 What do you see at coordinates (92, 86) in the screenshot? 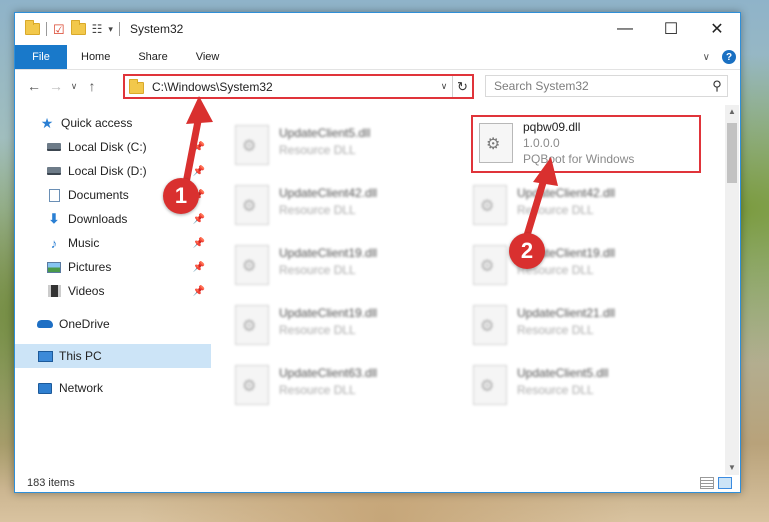
I see `up-button: ↑` at bounding box center [92, 86].